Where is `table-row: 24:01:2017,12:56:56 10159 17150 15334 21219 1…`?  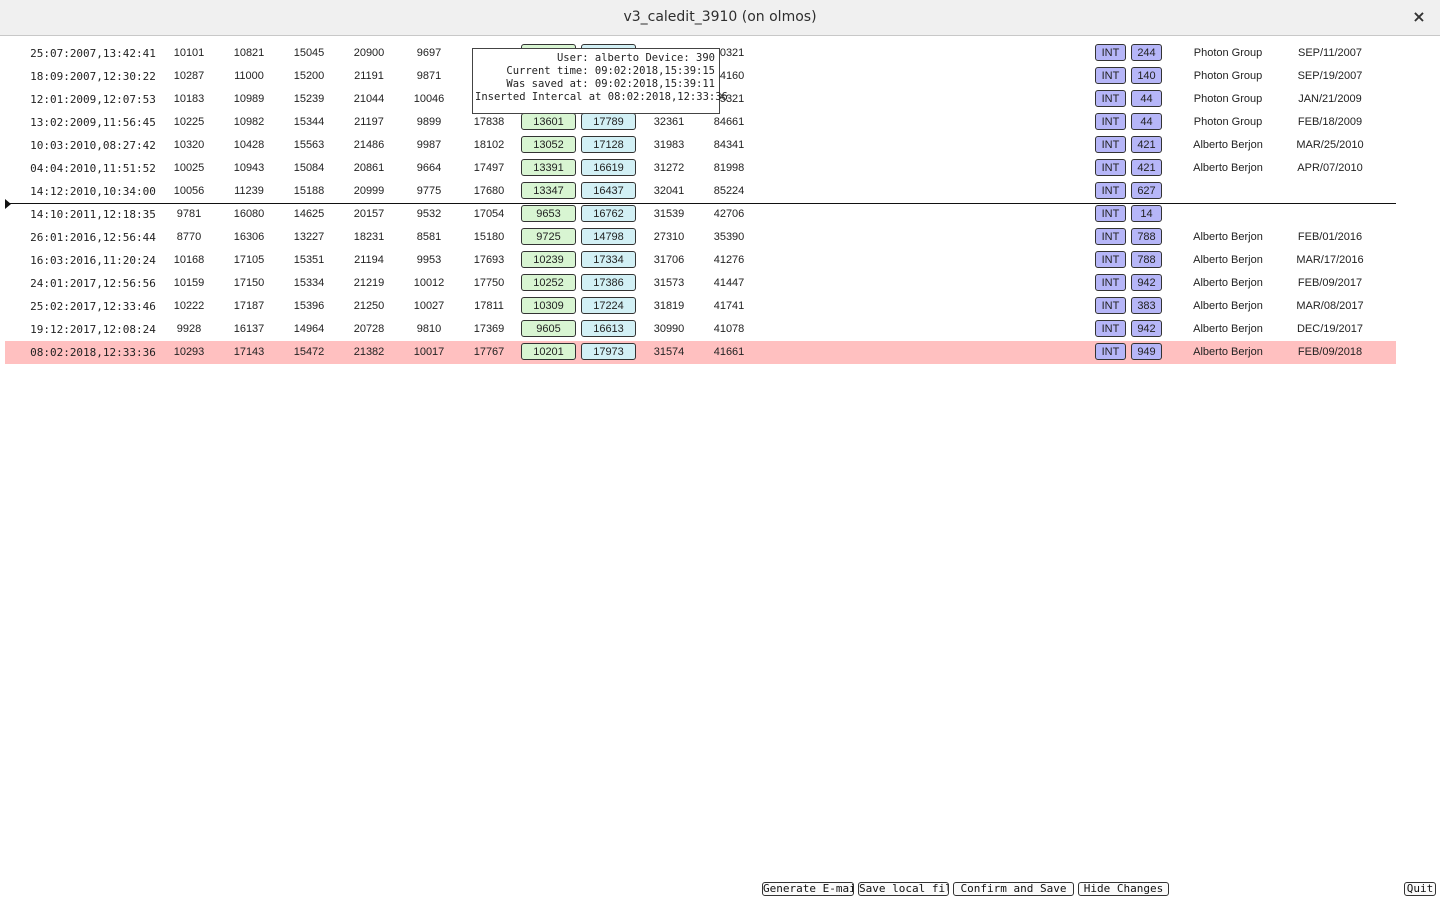 table-row: 24:01:2017,12:56:56 10159 17150 15334 21219 1… is located at coordinates (700, 283).